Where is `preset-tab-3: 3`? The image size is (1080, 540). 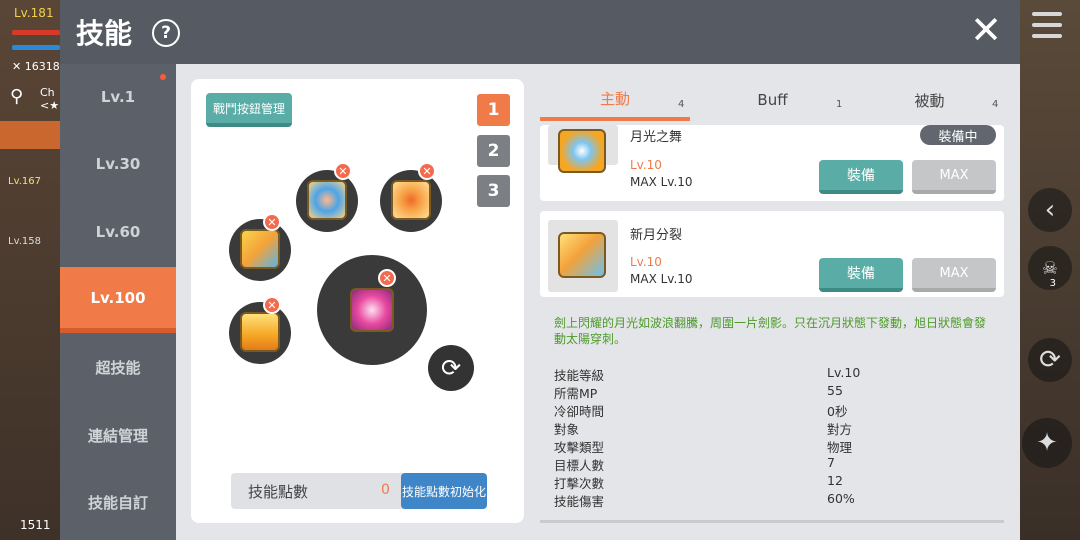
preset-tab-3: 3 is located at coordinates (493, 191).